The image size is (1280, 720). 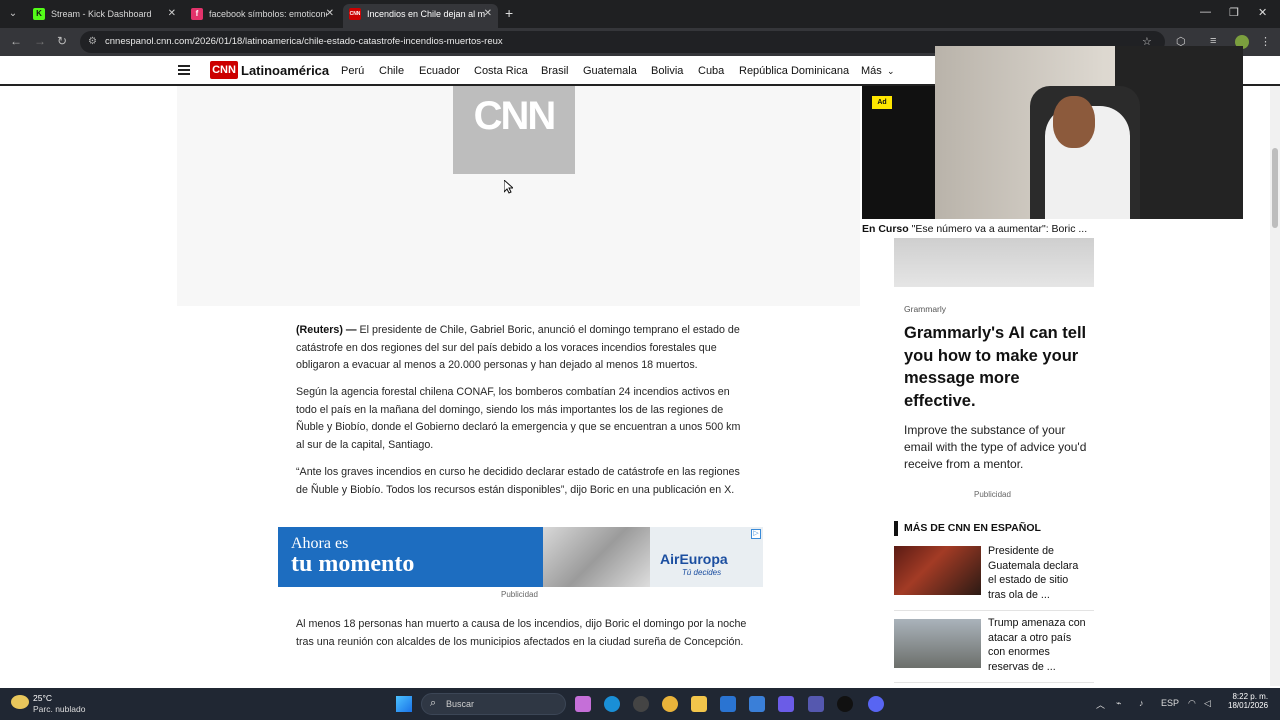 I want to click on nav-item-guatemala: Guatemala, so click(x=610, y=71).